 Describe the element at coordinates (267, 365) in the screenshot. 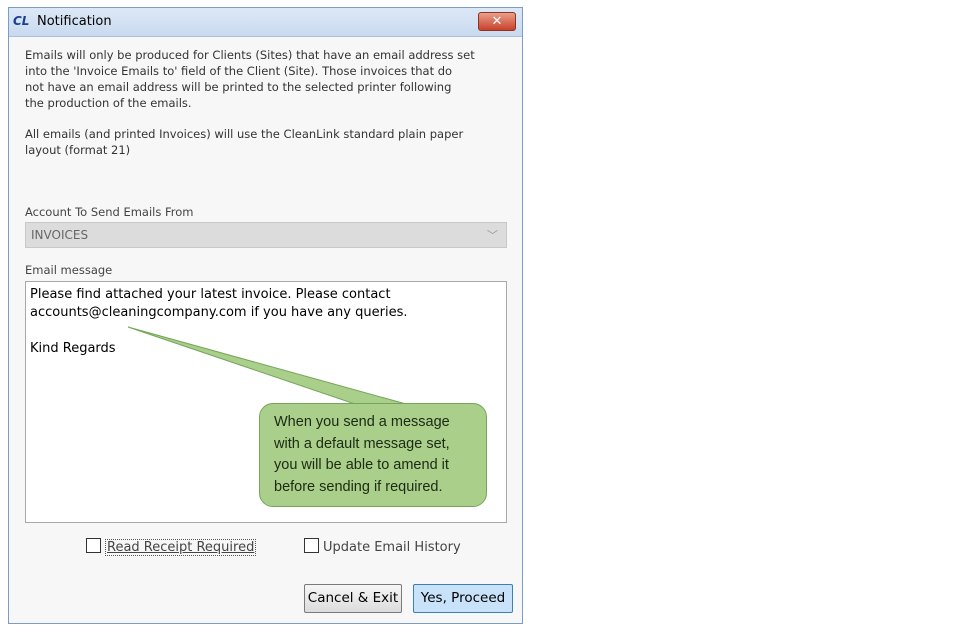

I see `callout-pointer` at that location.